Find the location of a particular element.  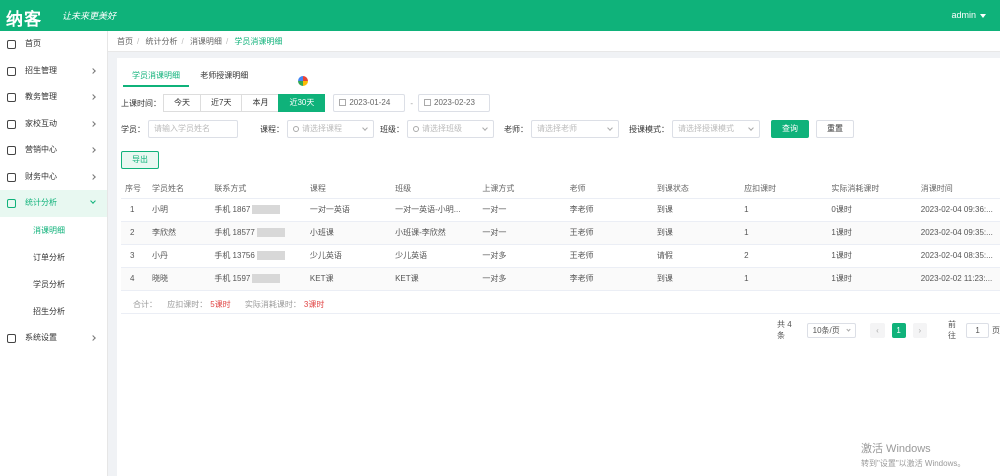

last-30-days-button: 近30天 is located at coordinates (302, 103).